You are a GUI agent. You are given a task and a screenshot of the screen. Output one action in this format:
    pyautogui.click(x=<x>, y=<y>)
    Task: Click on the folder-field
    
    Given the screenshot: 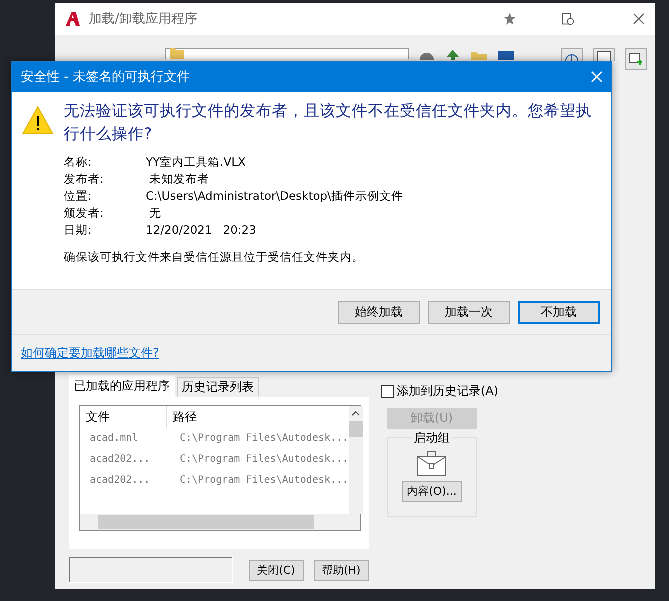 What is the action you would take?
    pyautogui.click(x=287, y=53)
    